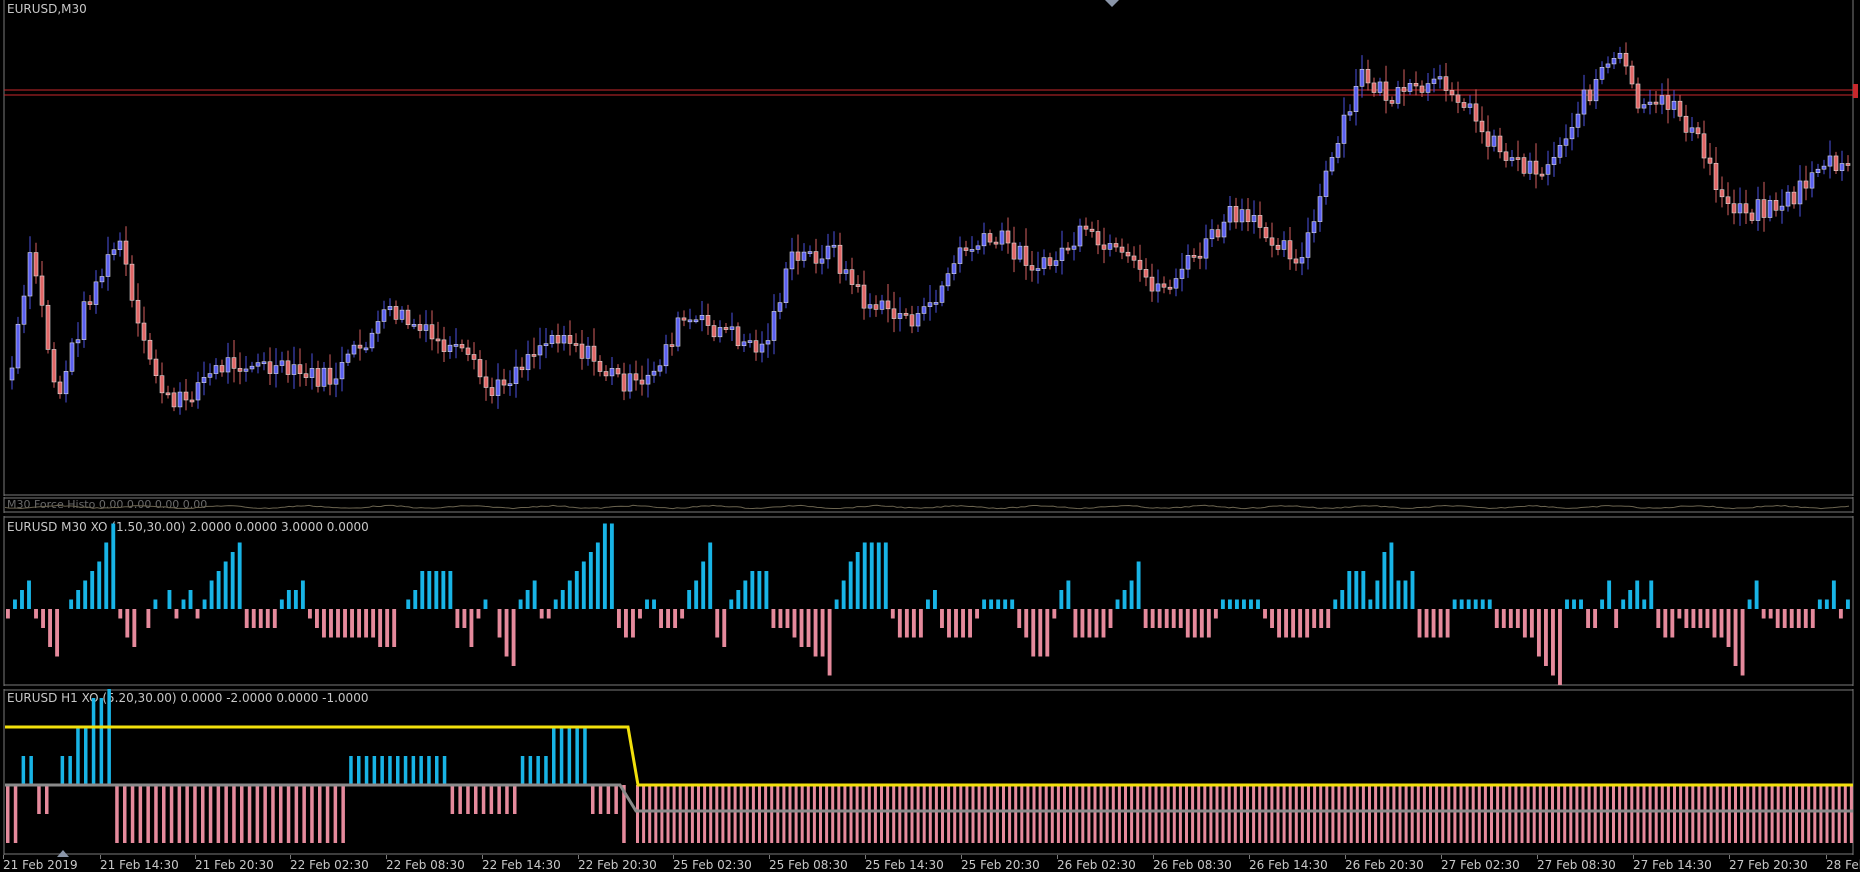 The width and height of the screenshot is (1860, 872). I want to click on time-scroll-marker-icon, so click(63, 853).